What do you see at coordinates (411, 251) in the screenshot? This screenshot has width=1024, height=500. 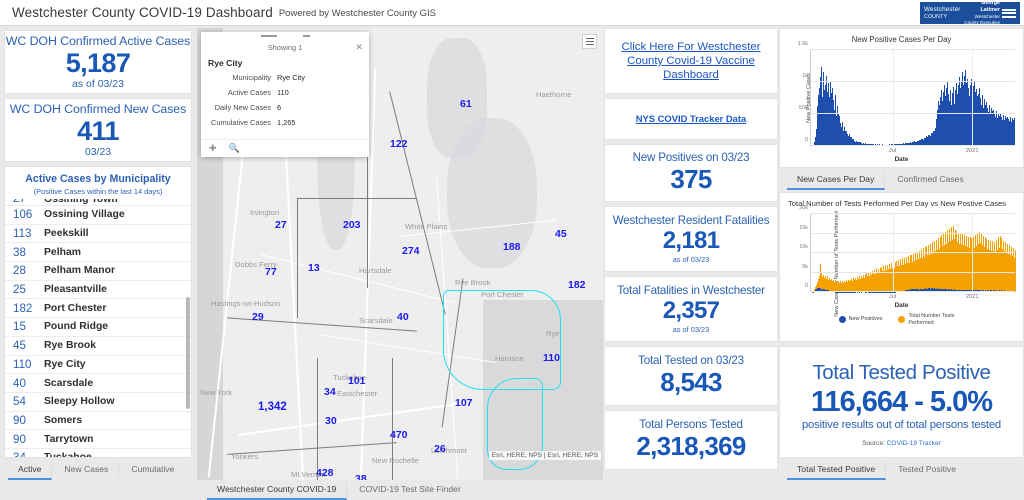 I see `map-case-count: 274` at bounding box center [411, 251].